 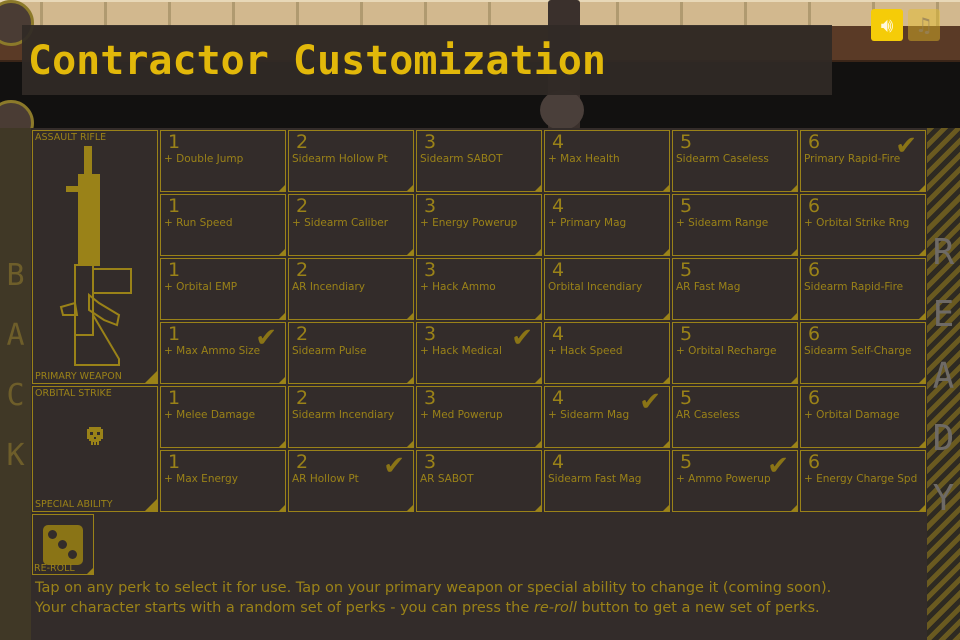 What do you see at coordinates (863, 481) in the screenshot?
I see `perk-tile: 6 + Energy Charge Spd` at bounding box center [863, 481].